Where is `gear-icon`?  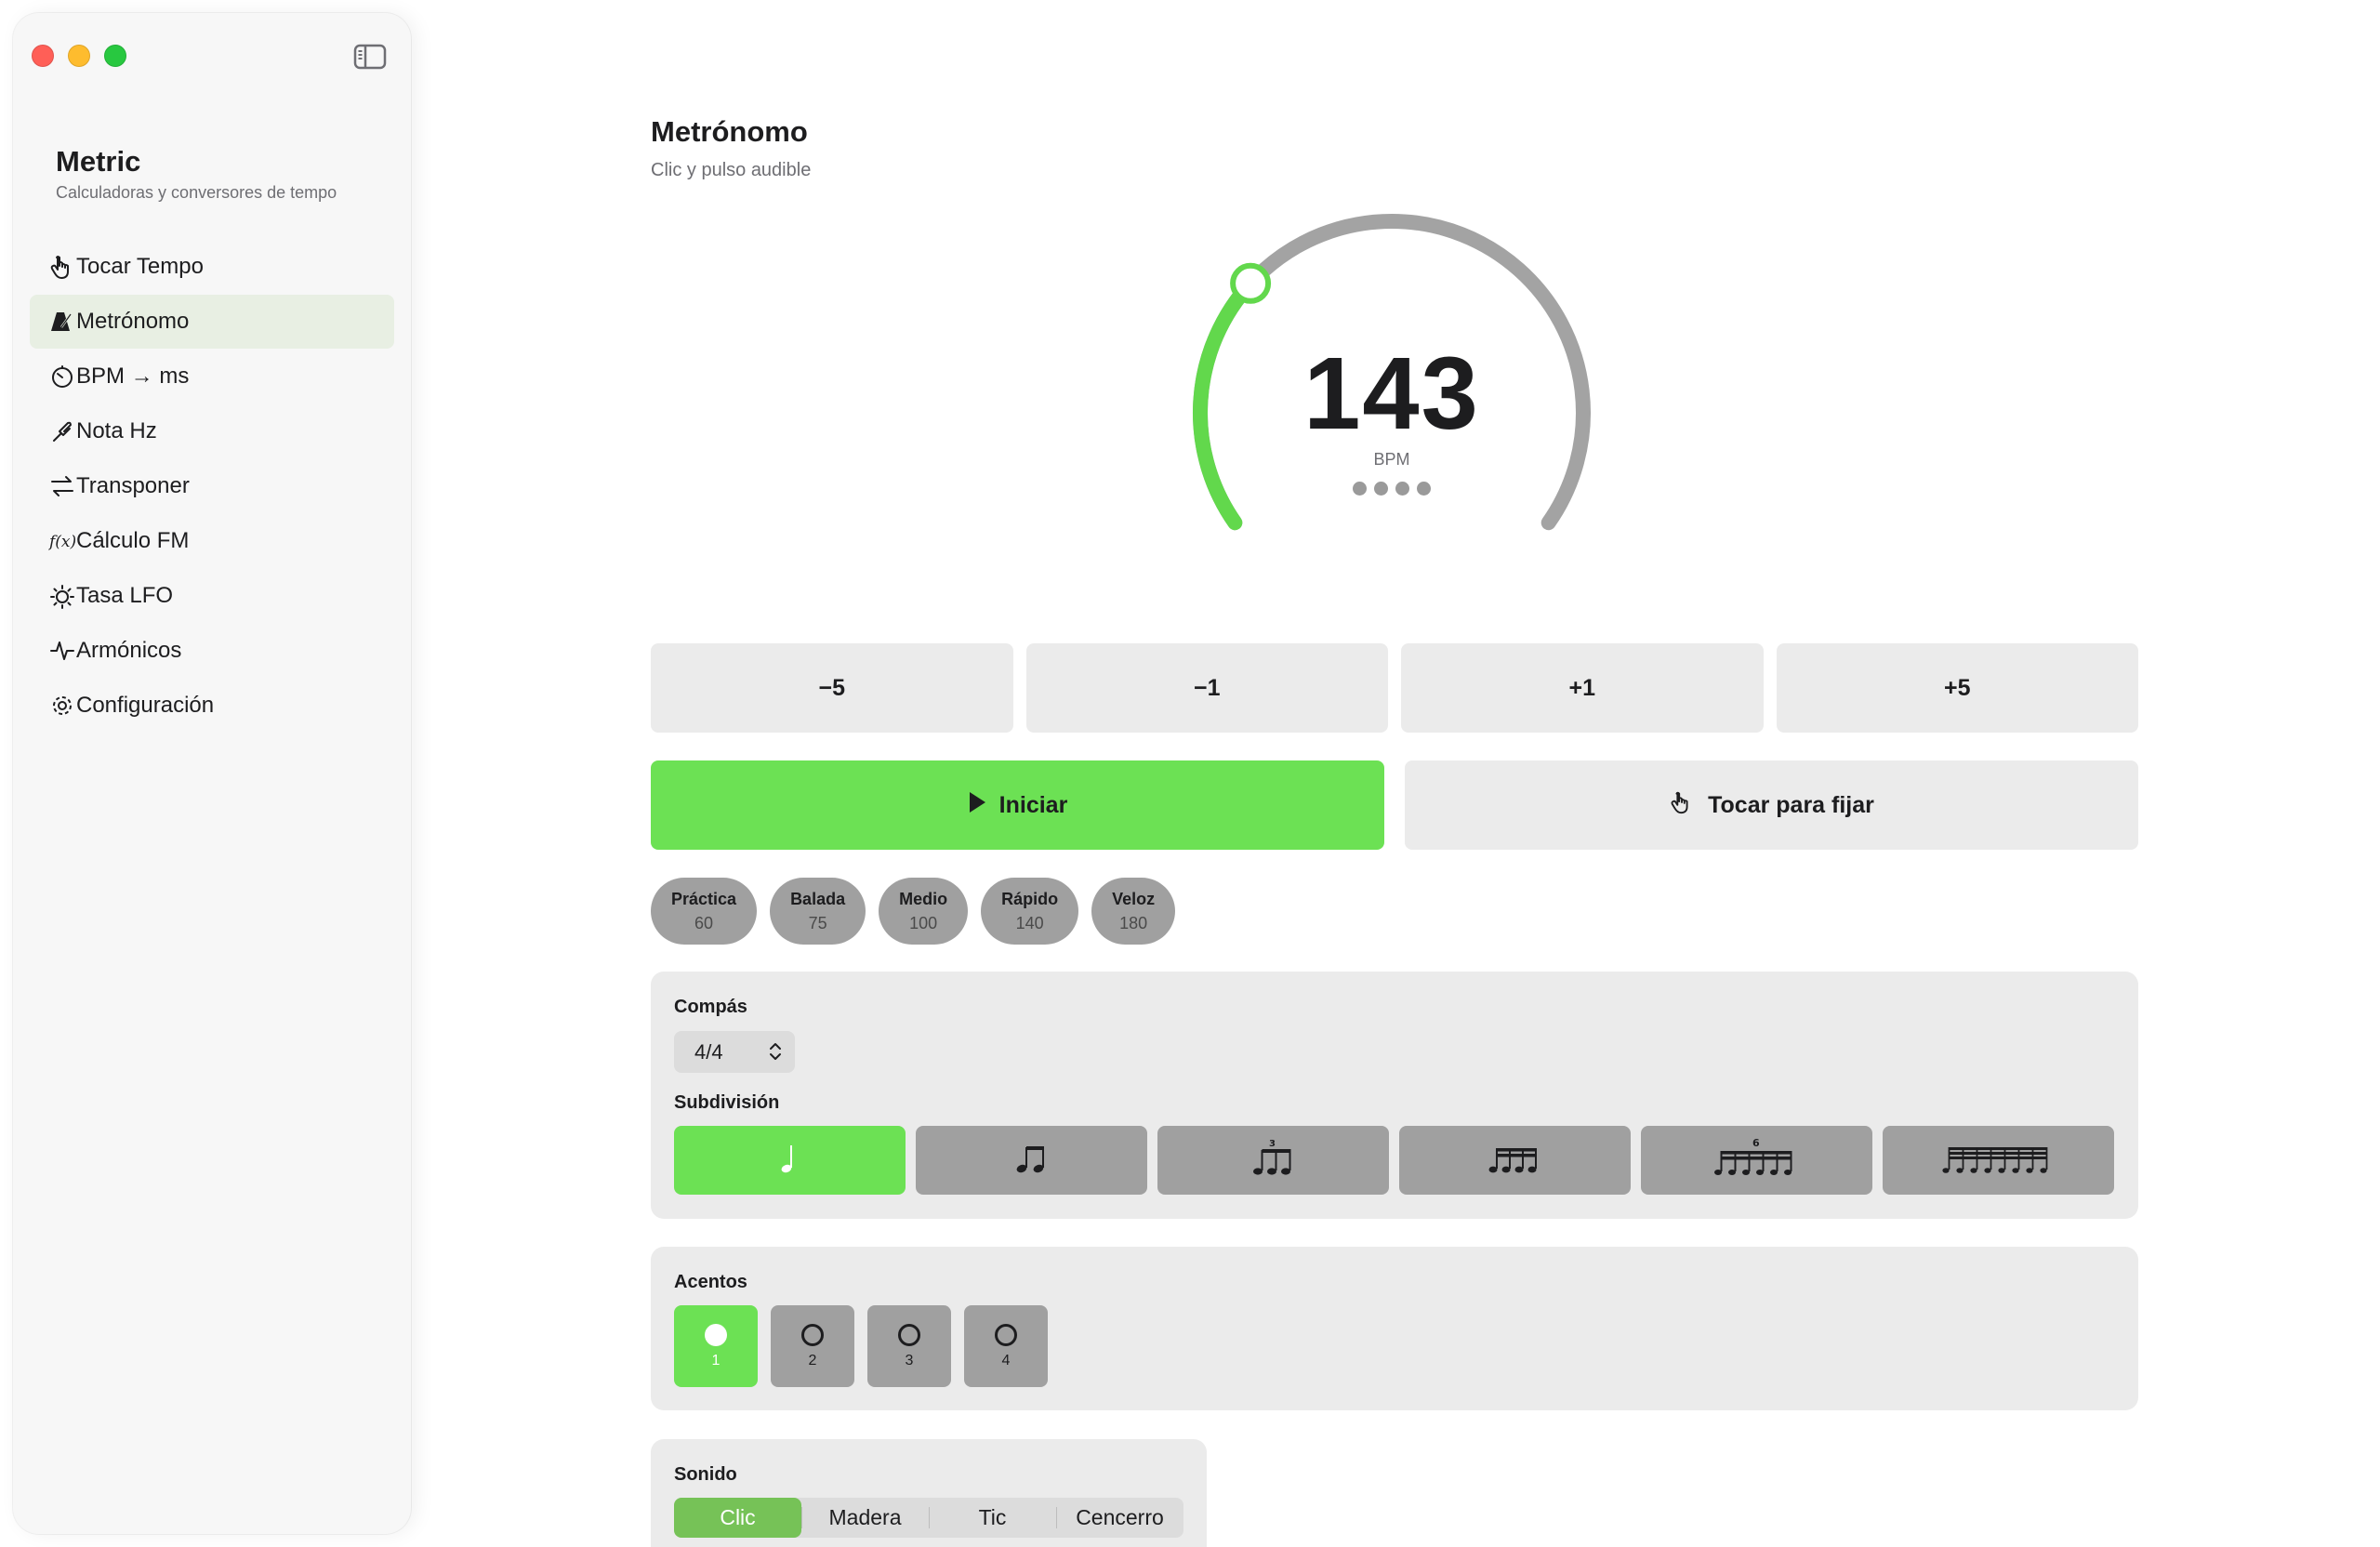
gear-icon is located at coordinates (62, 706).